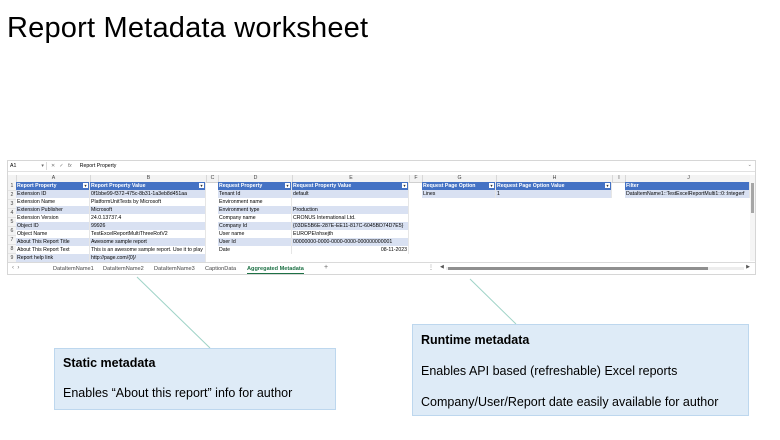  What do you see at coordinates (475, 340) in the screenshot?
I see `callout-title: Runtime metadata` at bounding box center [475, 340].